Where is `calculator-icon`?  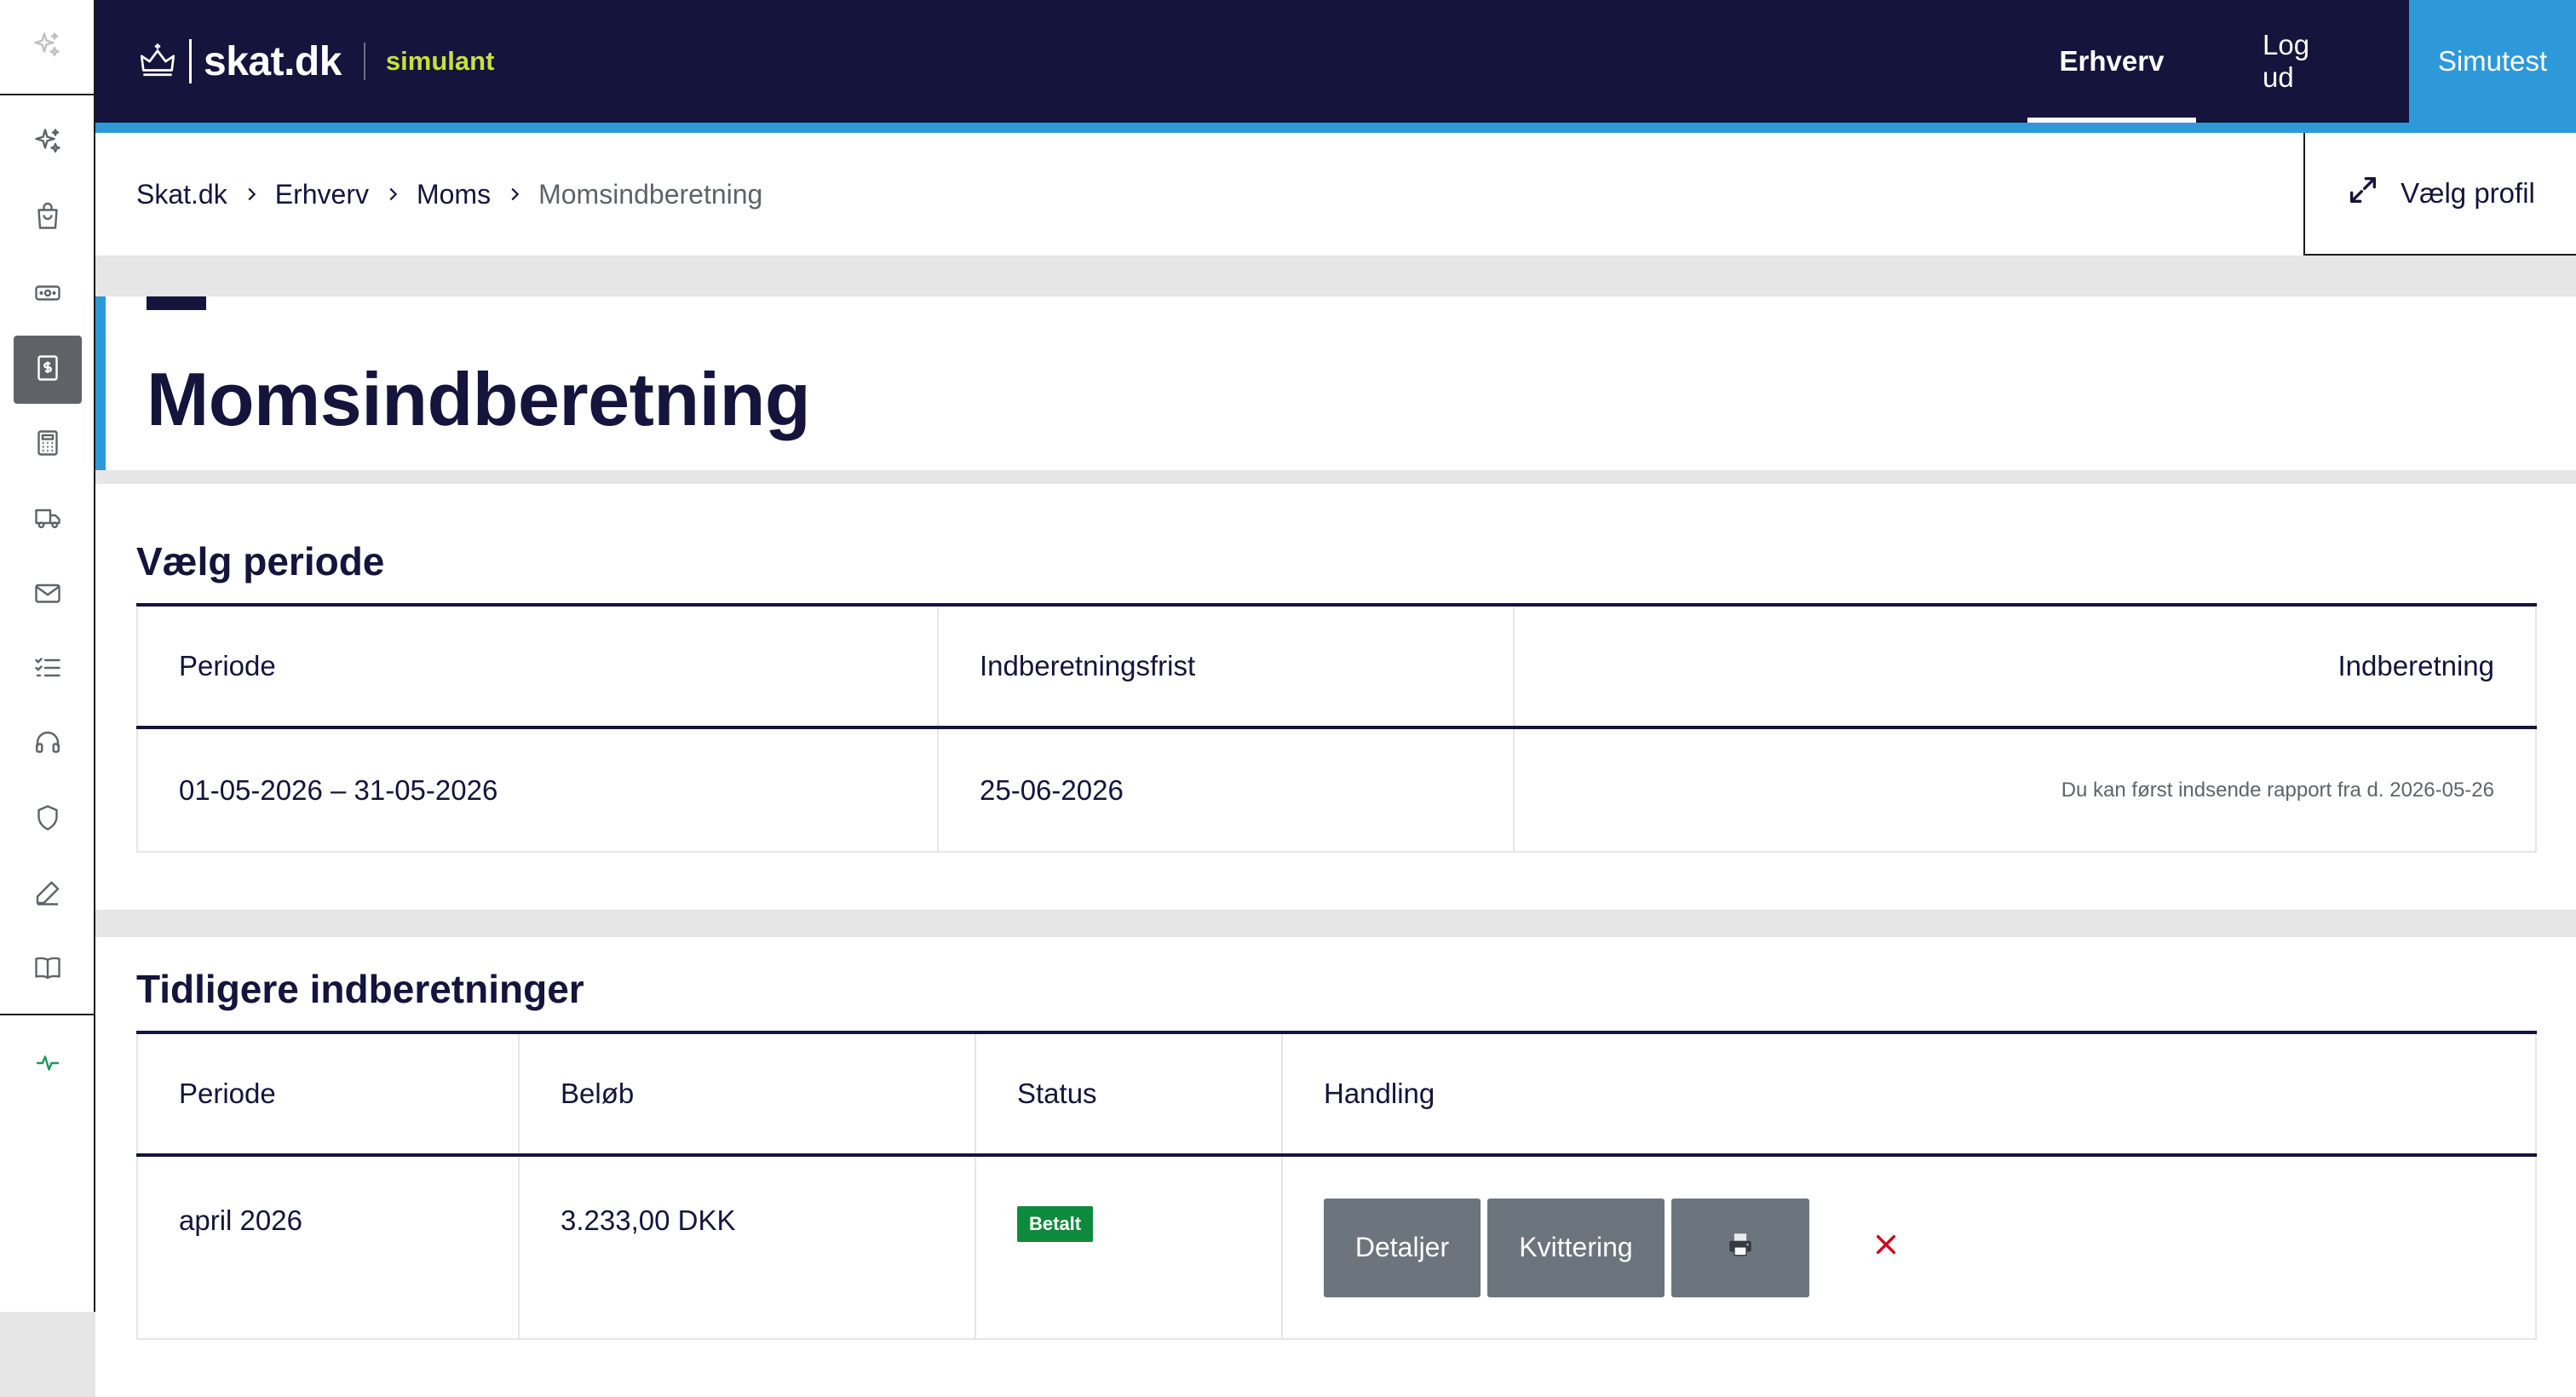 calculator-icon is located at coordinates (48, 445).